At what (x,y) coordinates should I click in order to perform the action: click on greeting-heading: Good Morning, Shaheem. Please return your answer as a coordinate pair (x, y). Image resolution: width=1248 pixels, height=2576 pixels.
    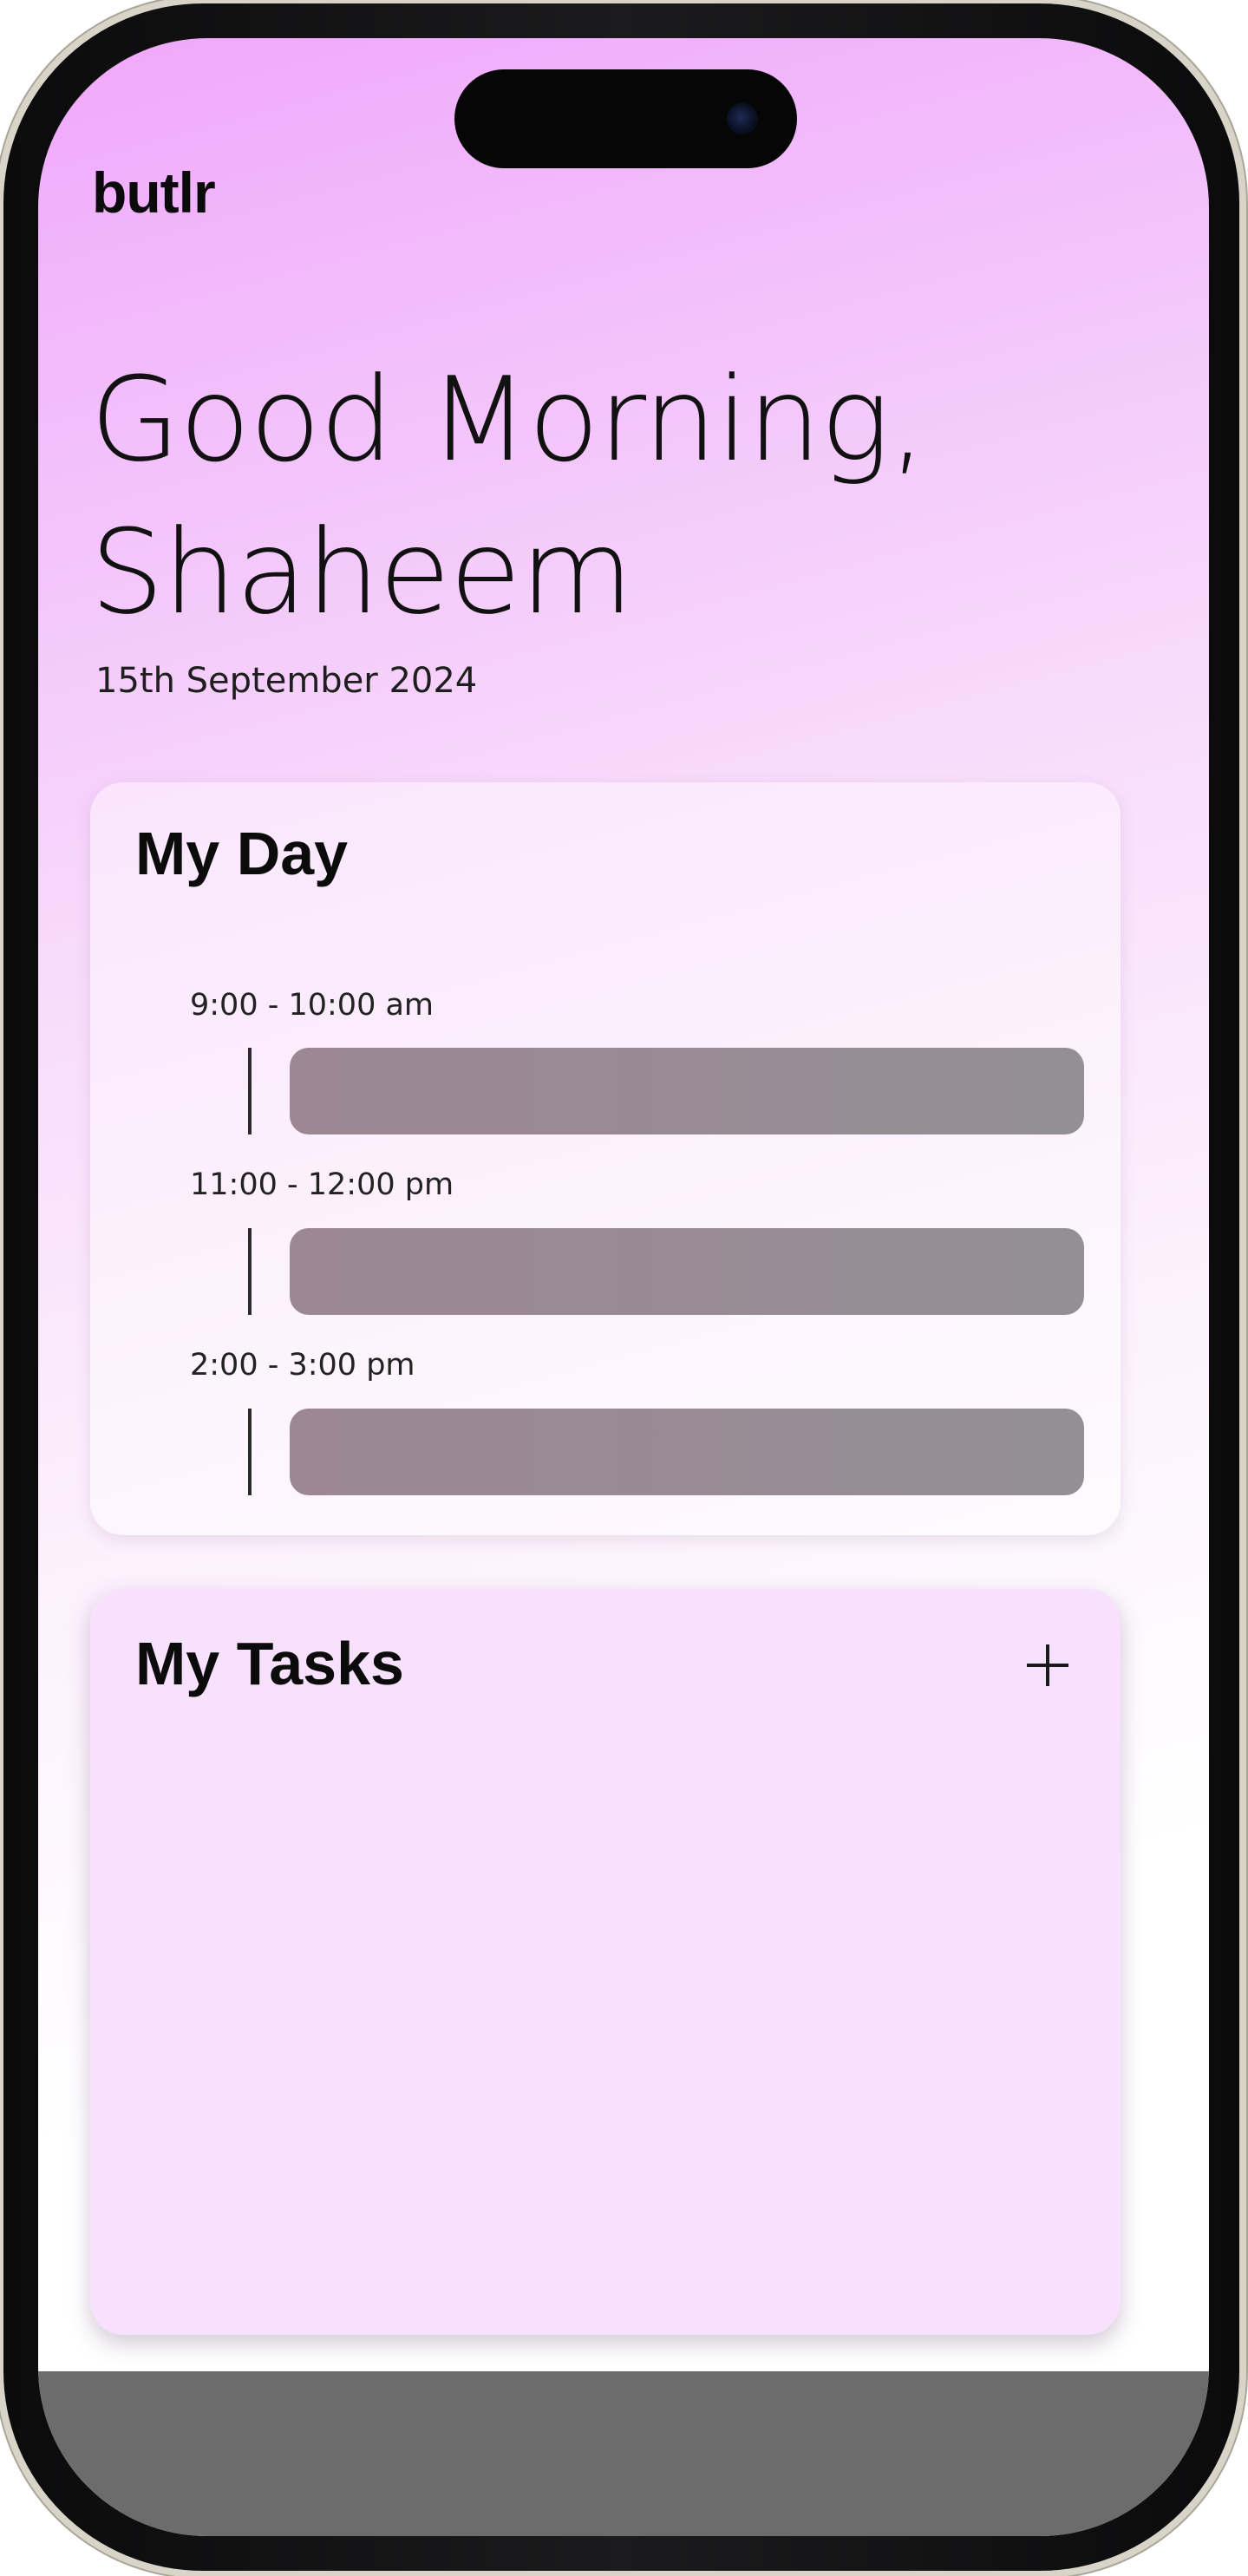
    Looking at the image, I should click on (508, 496).